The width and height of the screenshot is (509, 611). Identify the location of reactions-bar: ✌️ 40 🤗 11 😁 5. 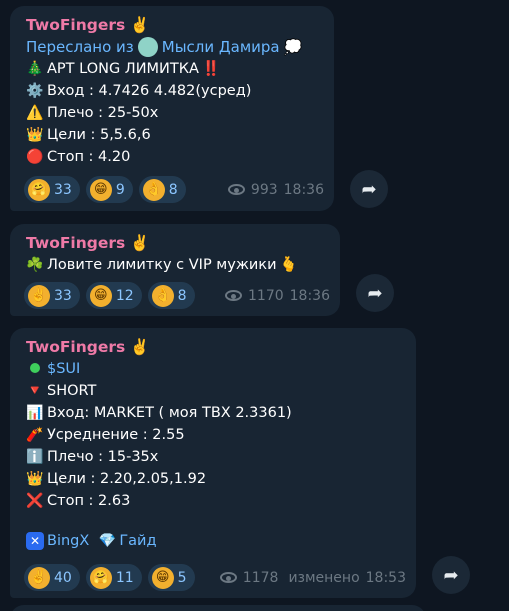
(109, 577).